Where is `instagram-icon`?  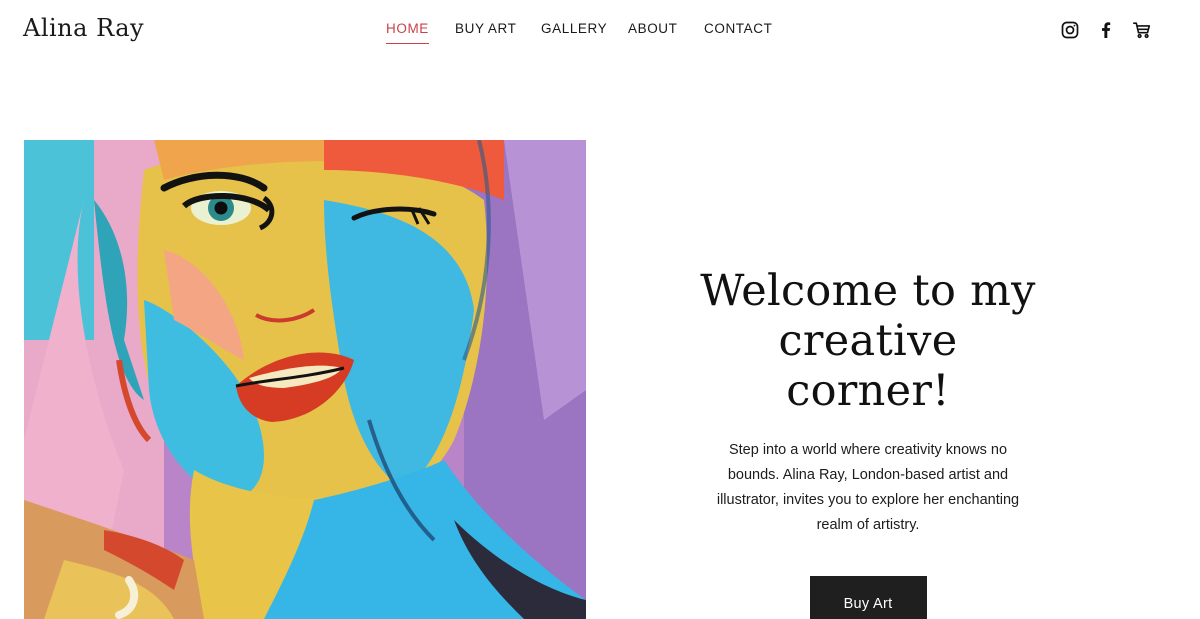 instagram-icon is located at coordinates (1070, 30).